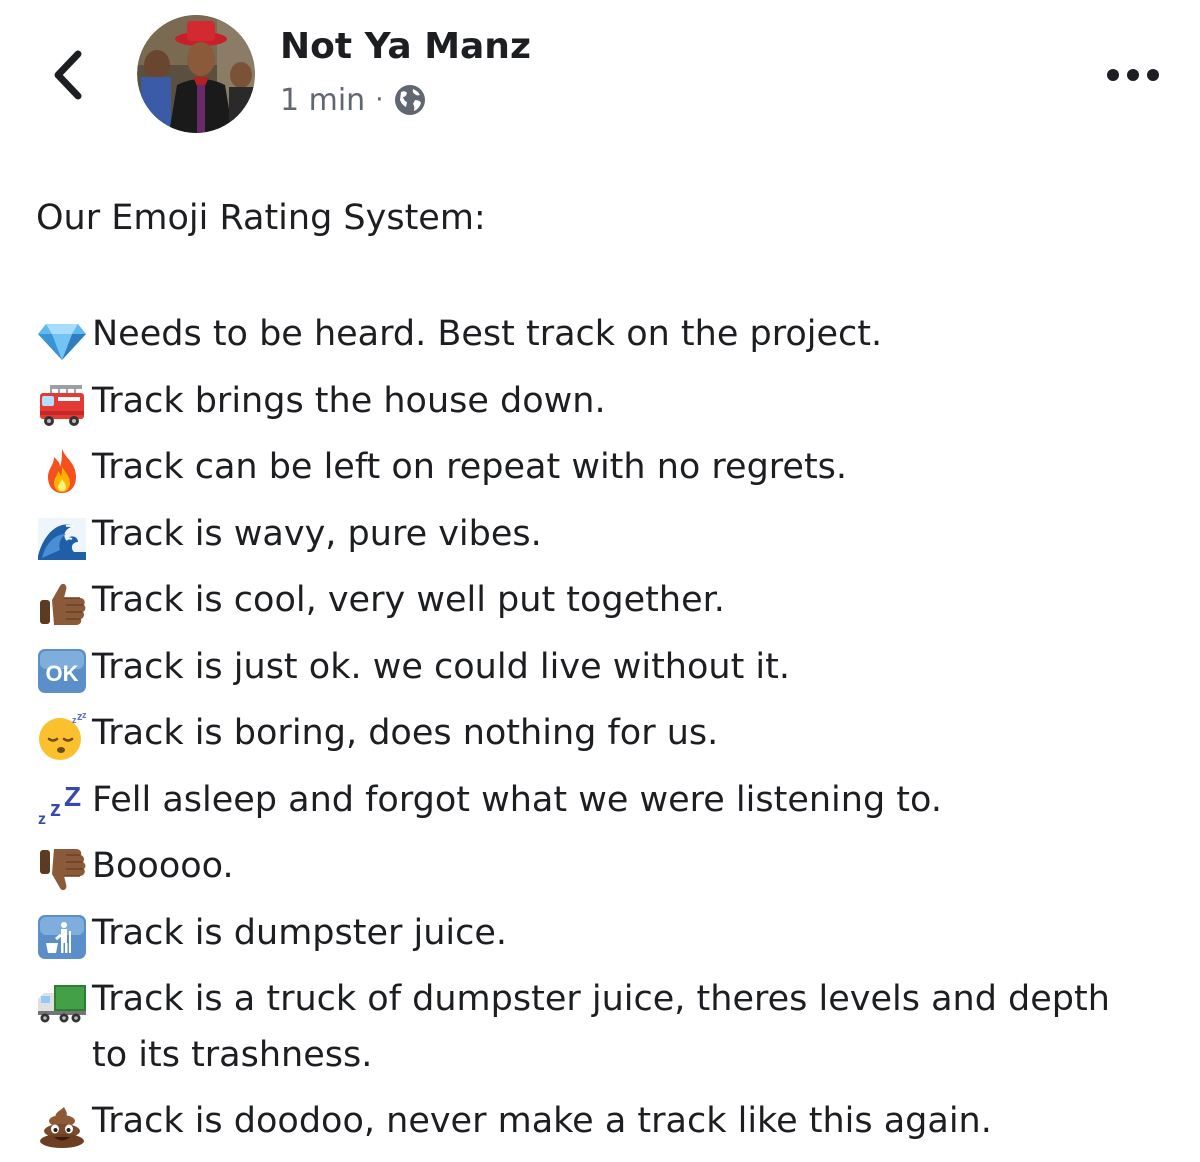  I want to click on pile-of-poo-icon, so click(62, 1125).